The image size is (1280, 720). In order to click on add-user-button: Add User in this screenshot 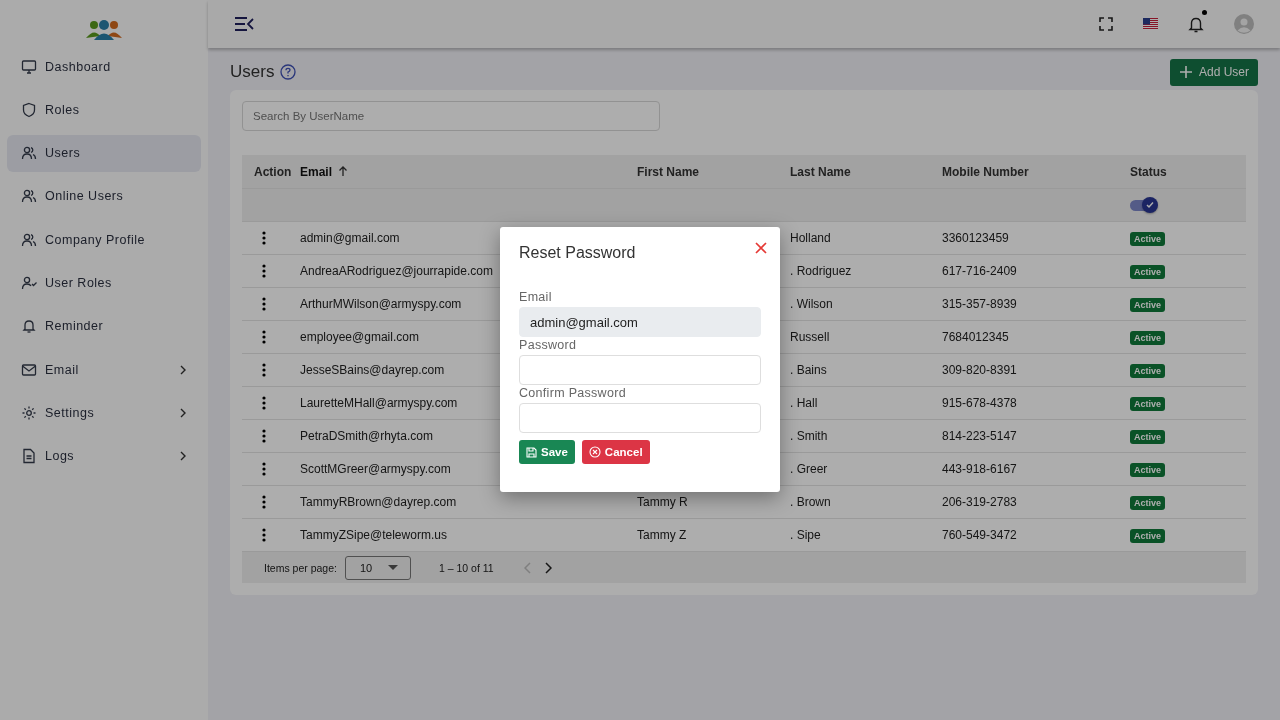, I will do `click(1213, 72)`.